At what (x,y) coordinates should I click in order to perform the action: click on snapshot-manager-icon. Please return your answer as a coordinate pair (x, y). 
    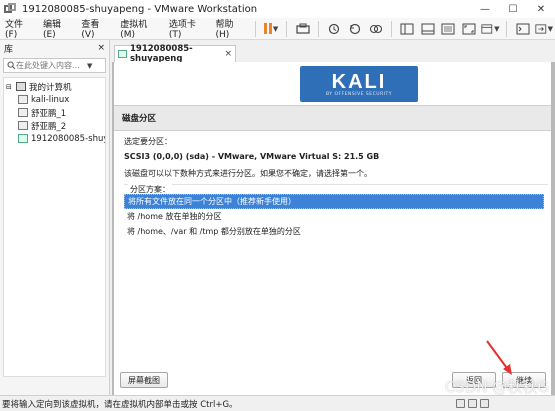
    Looking at the image, I should click on (375, 28).